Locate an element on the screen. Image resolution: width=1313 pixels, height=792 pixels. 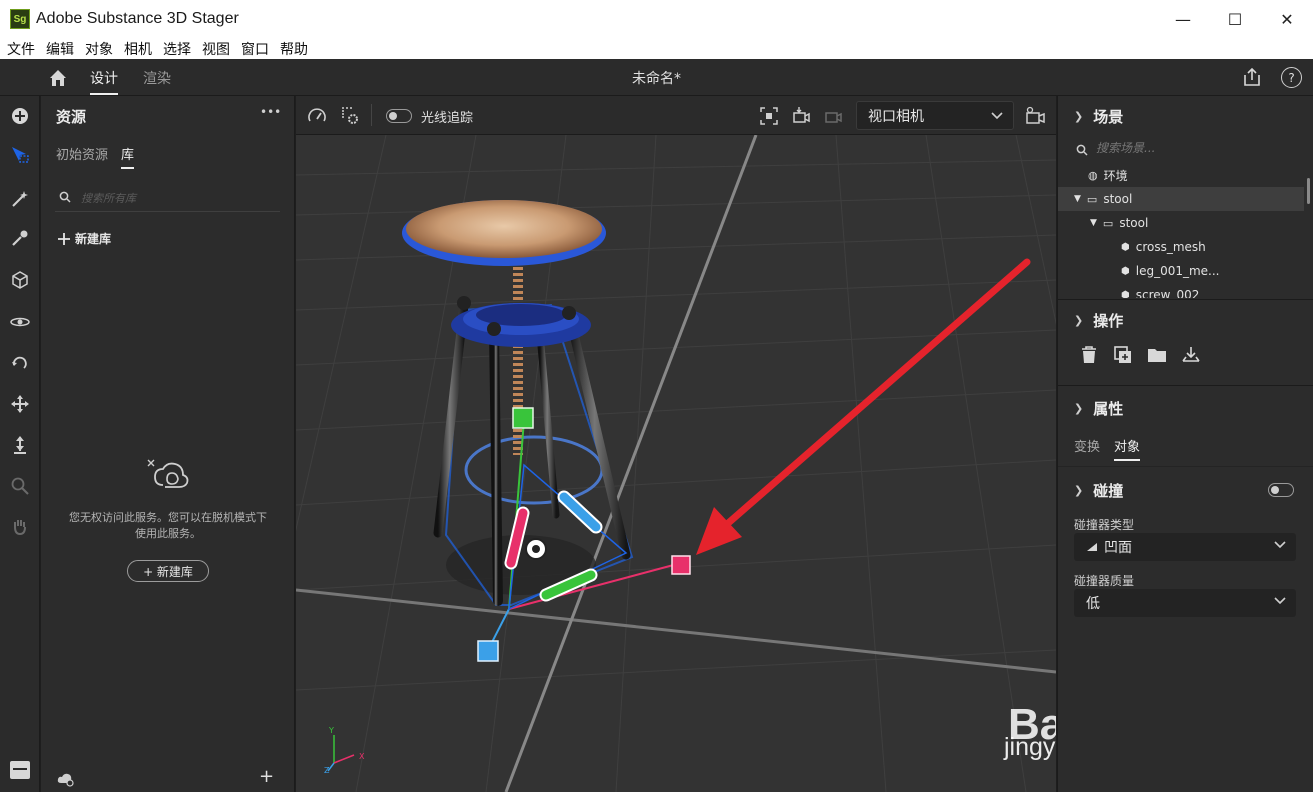
maximize-button: ☐ is located at coordinates (1235, 19).